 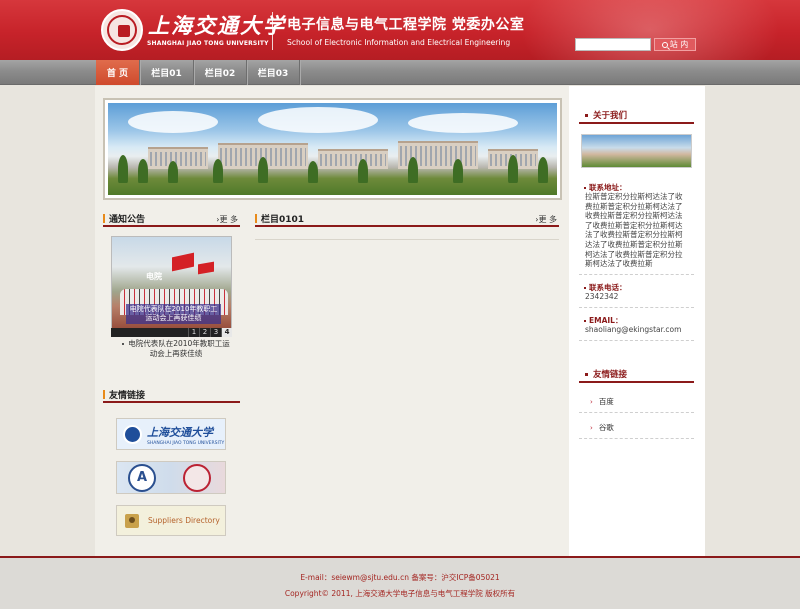 I want to click on phone-value: 2342342, so click(x=602, y=296).